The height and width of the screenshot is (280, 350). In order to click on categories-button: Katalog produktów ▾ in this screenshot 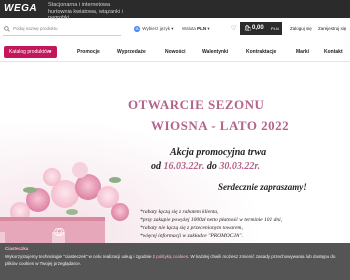, I will do `click(30, 52)`.